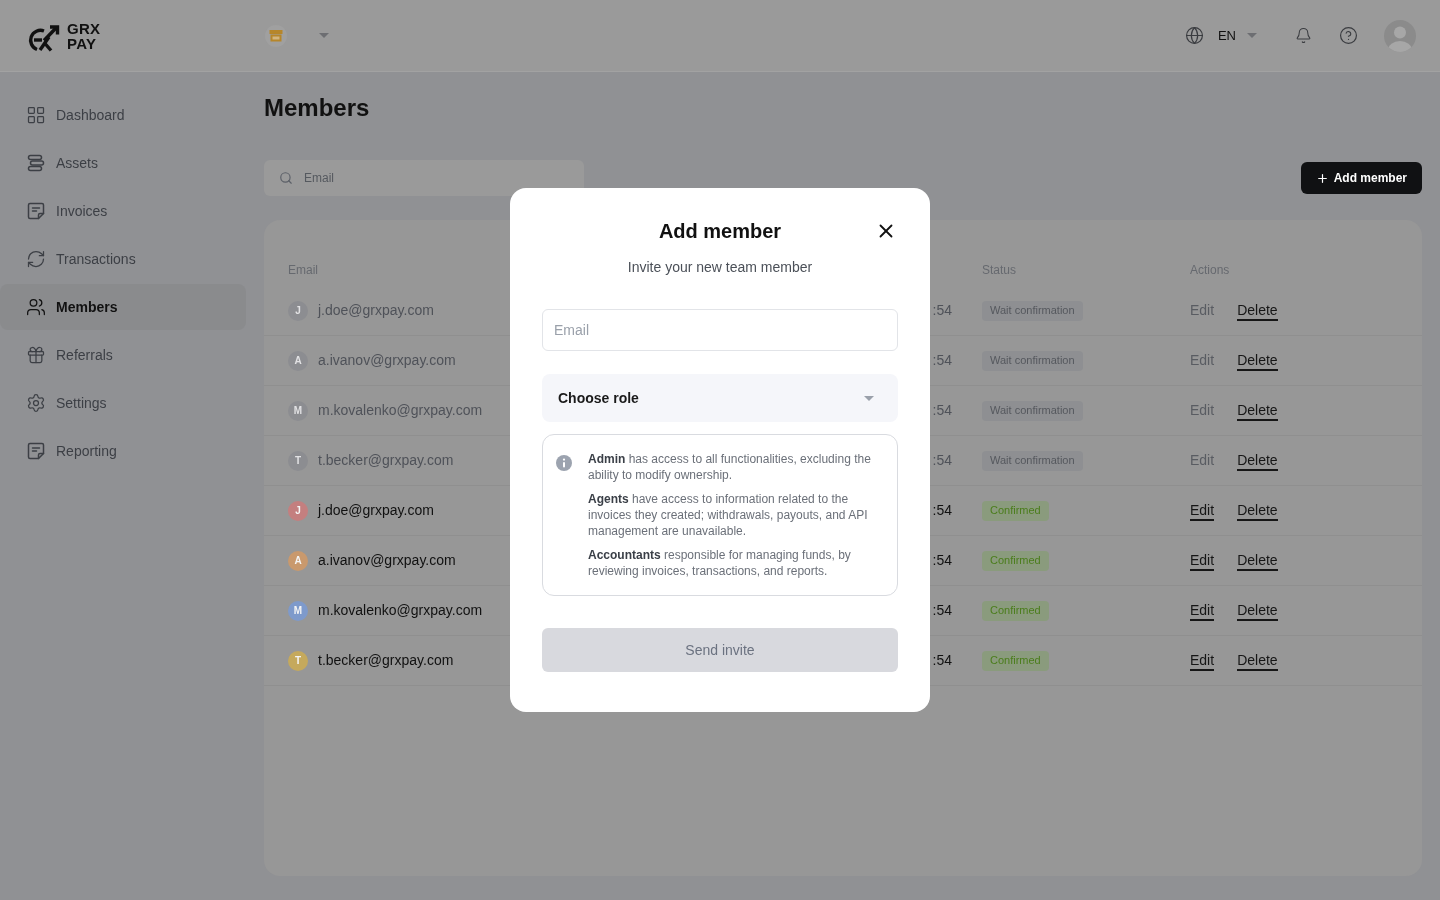 This screenshot has height=900, width=1440. Describe the element at coordinates (720, 330) in the screenshot. I see `email-input: Email` at that location.